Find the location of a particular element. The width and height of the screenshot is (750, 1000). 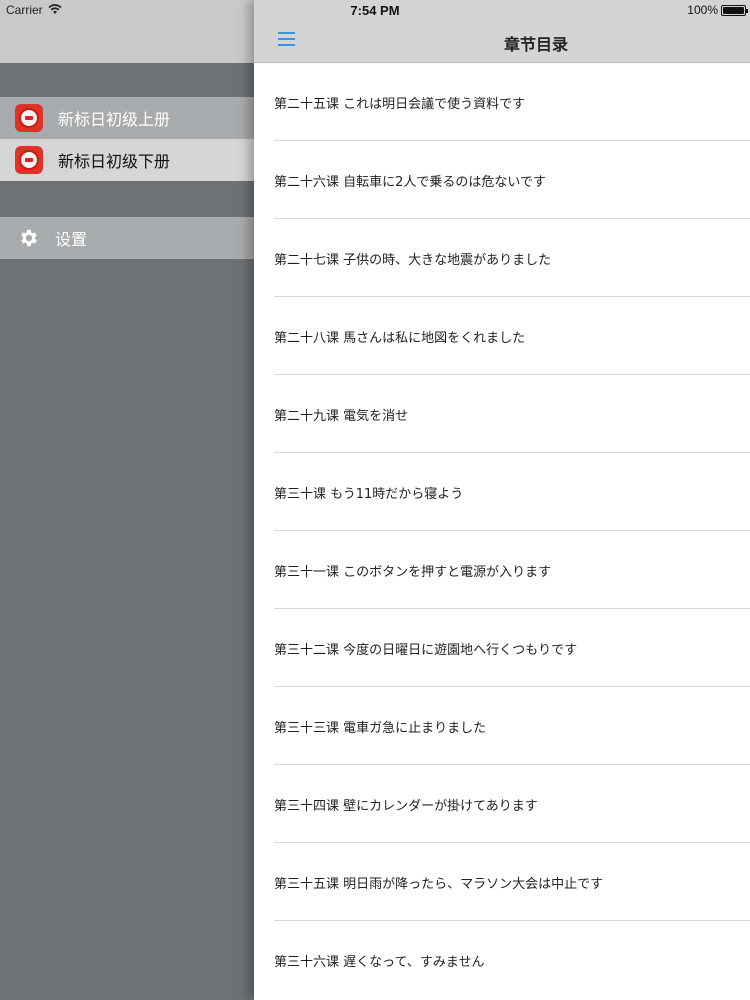

list-item: 第三十课 もう11時だから寝よう is located at coordinates (502, 492).